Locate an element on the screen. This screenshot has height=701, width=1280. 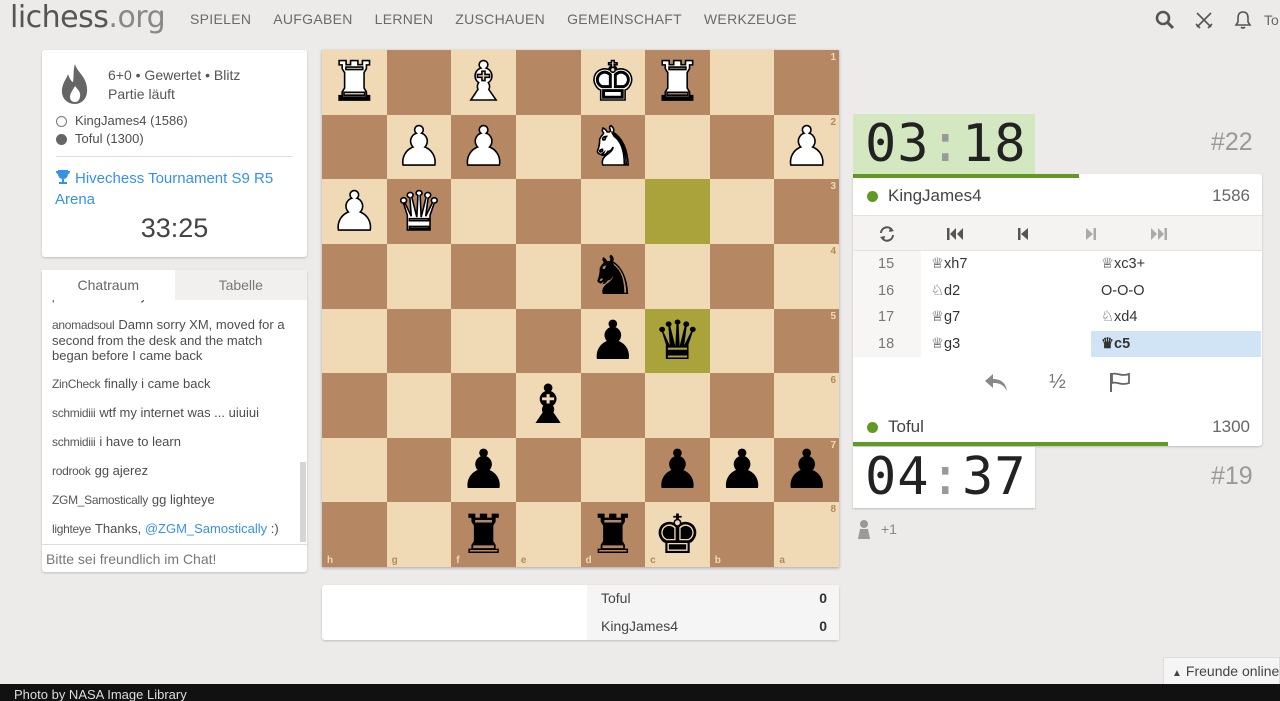
board-square: ♟ 7 is located at coordinates (806, 470).